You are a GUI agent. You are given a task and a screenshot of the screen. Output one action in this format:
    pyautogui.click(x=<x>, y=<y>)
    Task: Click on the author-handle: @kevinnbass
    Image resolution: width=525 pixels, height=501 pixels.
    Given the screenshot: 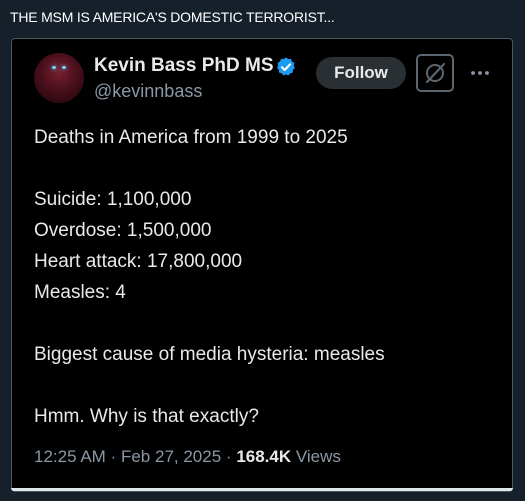 What is the action you would take?
    pyautogui.click(x=148, y=91)
    